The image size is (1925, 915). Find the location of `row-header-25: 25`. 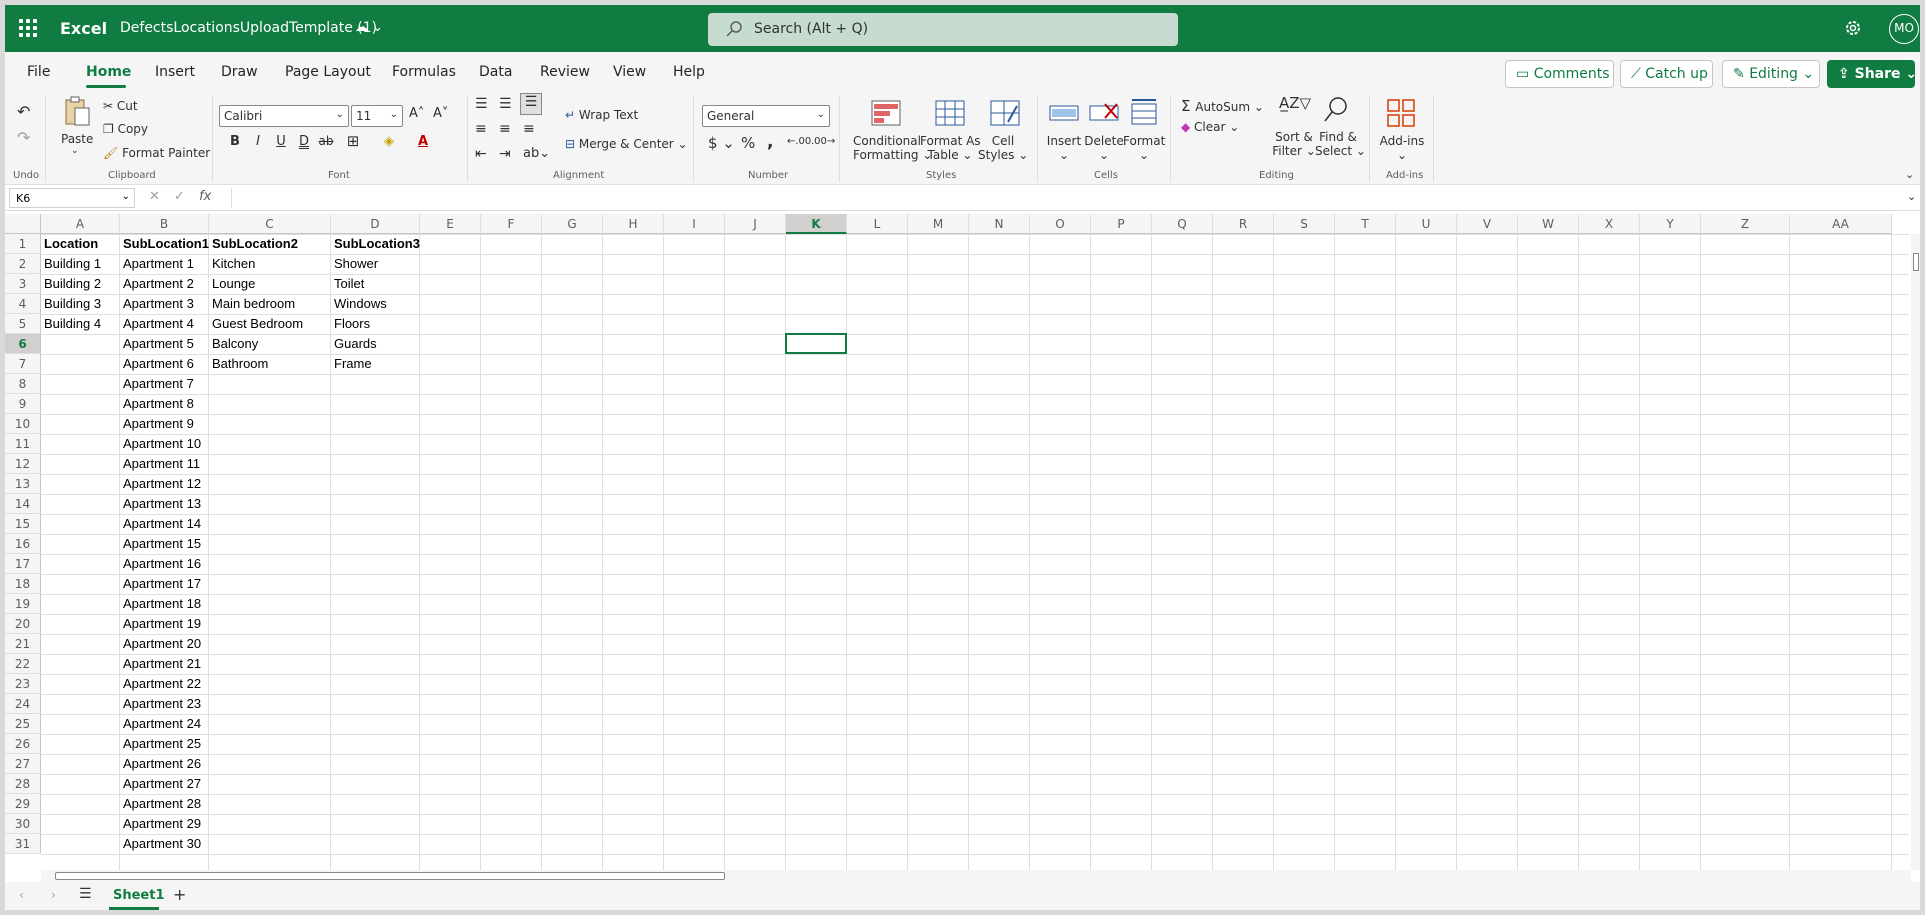

row-header-25: 25 is located at coordinates (23, 724).